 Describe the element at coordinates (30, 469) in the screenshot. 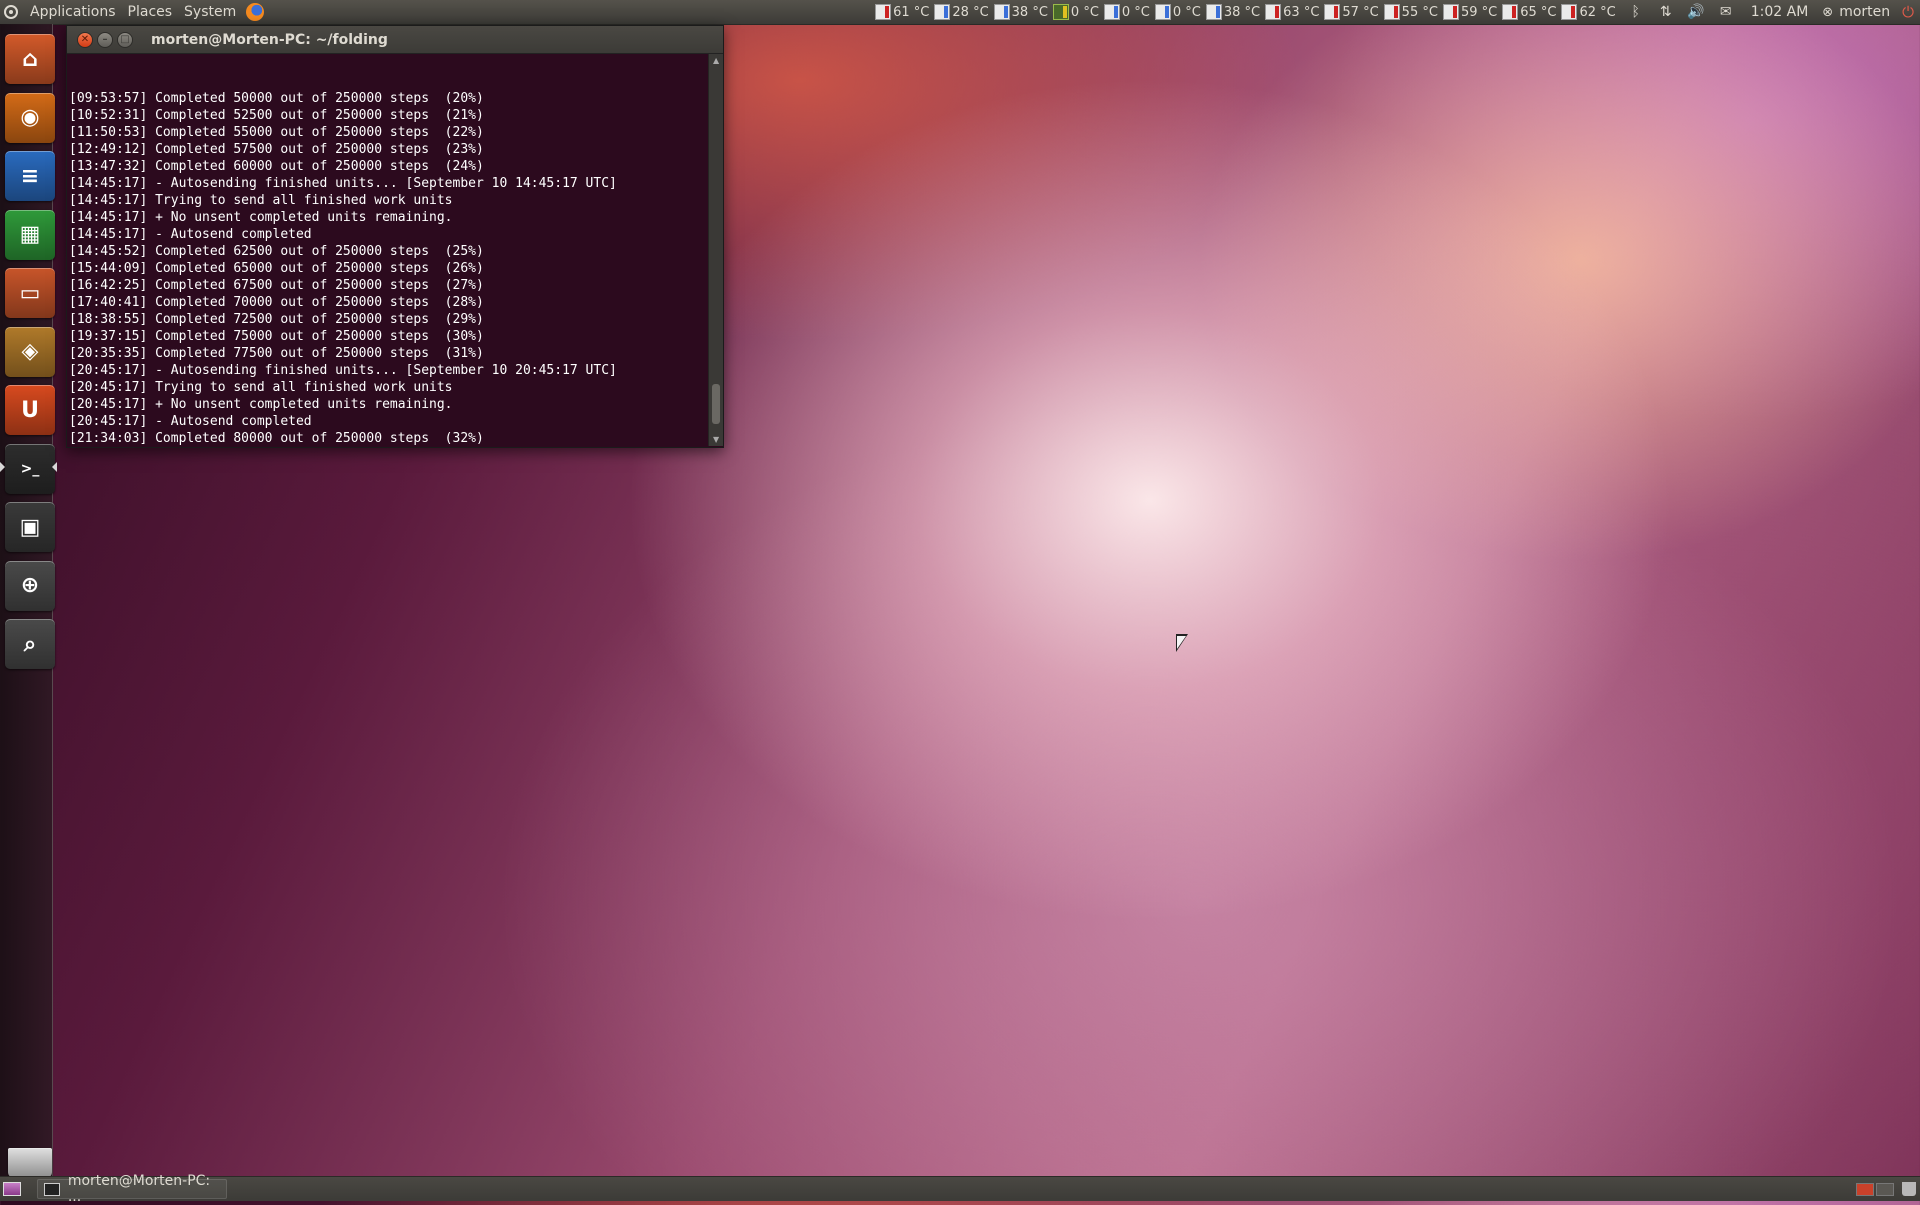

I see `launcher-terminal: >_` at that location.